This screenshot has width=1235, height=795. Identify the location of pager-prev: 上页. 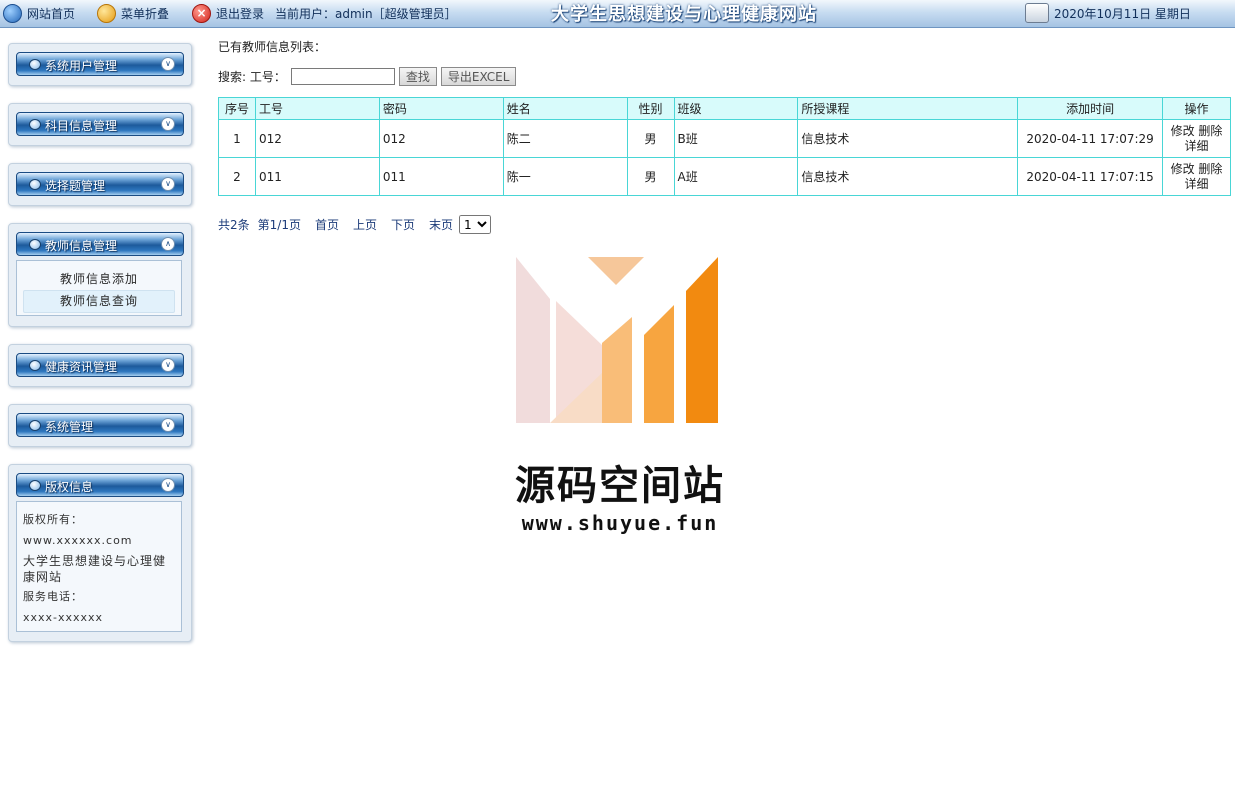
(365, 224).